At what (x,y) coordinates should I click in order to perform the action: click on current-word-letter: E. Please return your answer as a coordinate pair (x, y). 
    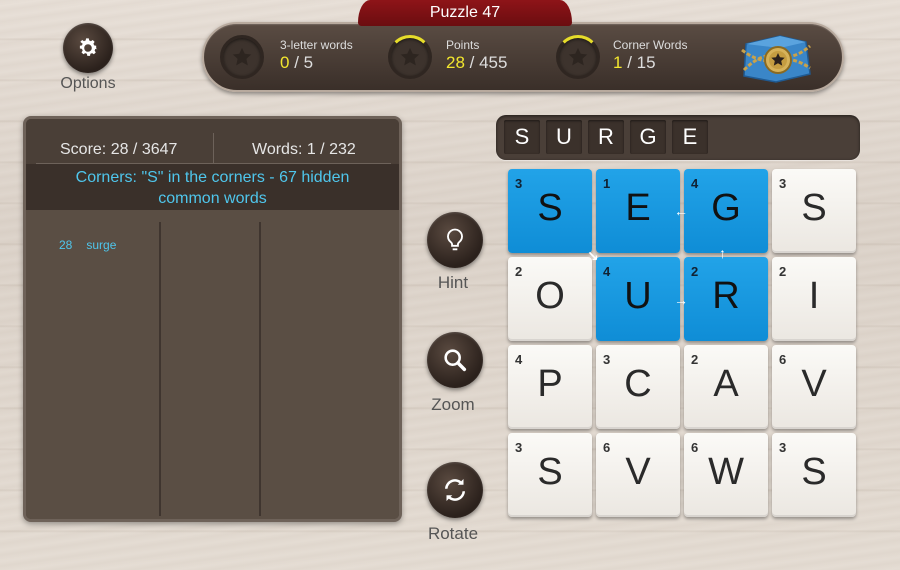
    Looking at the image, I should click on (690, 137).